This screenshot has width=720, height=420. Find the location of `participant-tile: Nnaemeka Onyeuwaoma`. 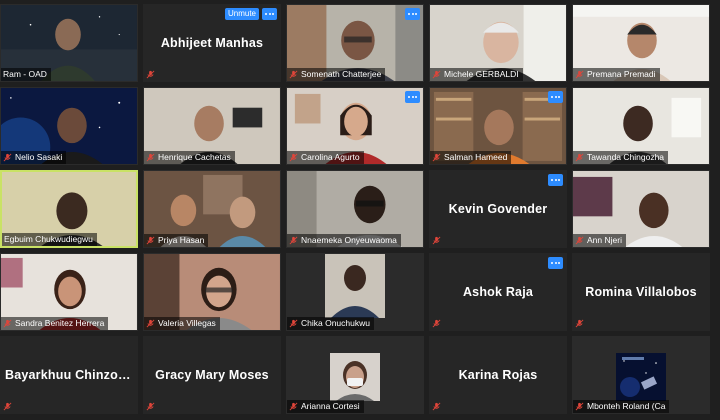

participant-tile: Nnaemeka Onyeuwaoma is located at coordinates (355, 209).